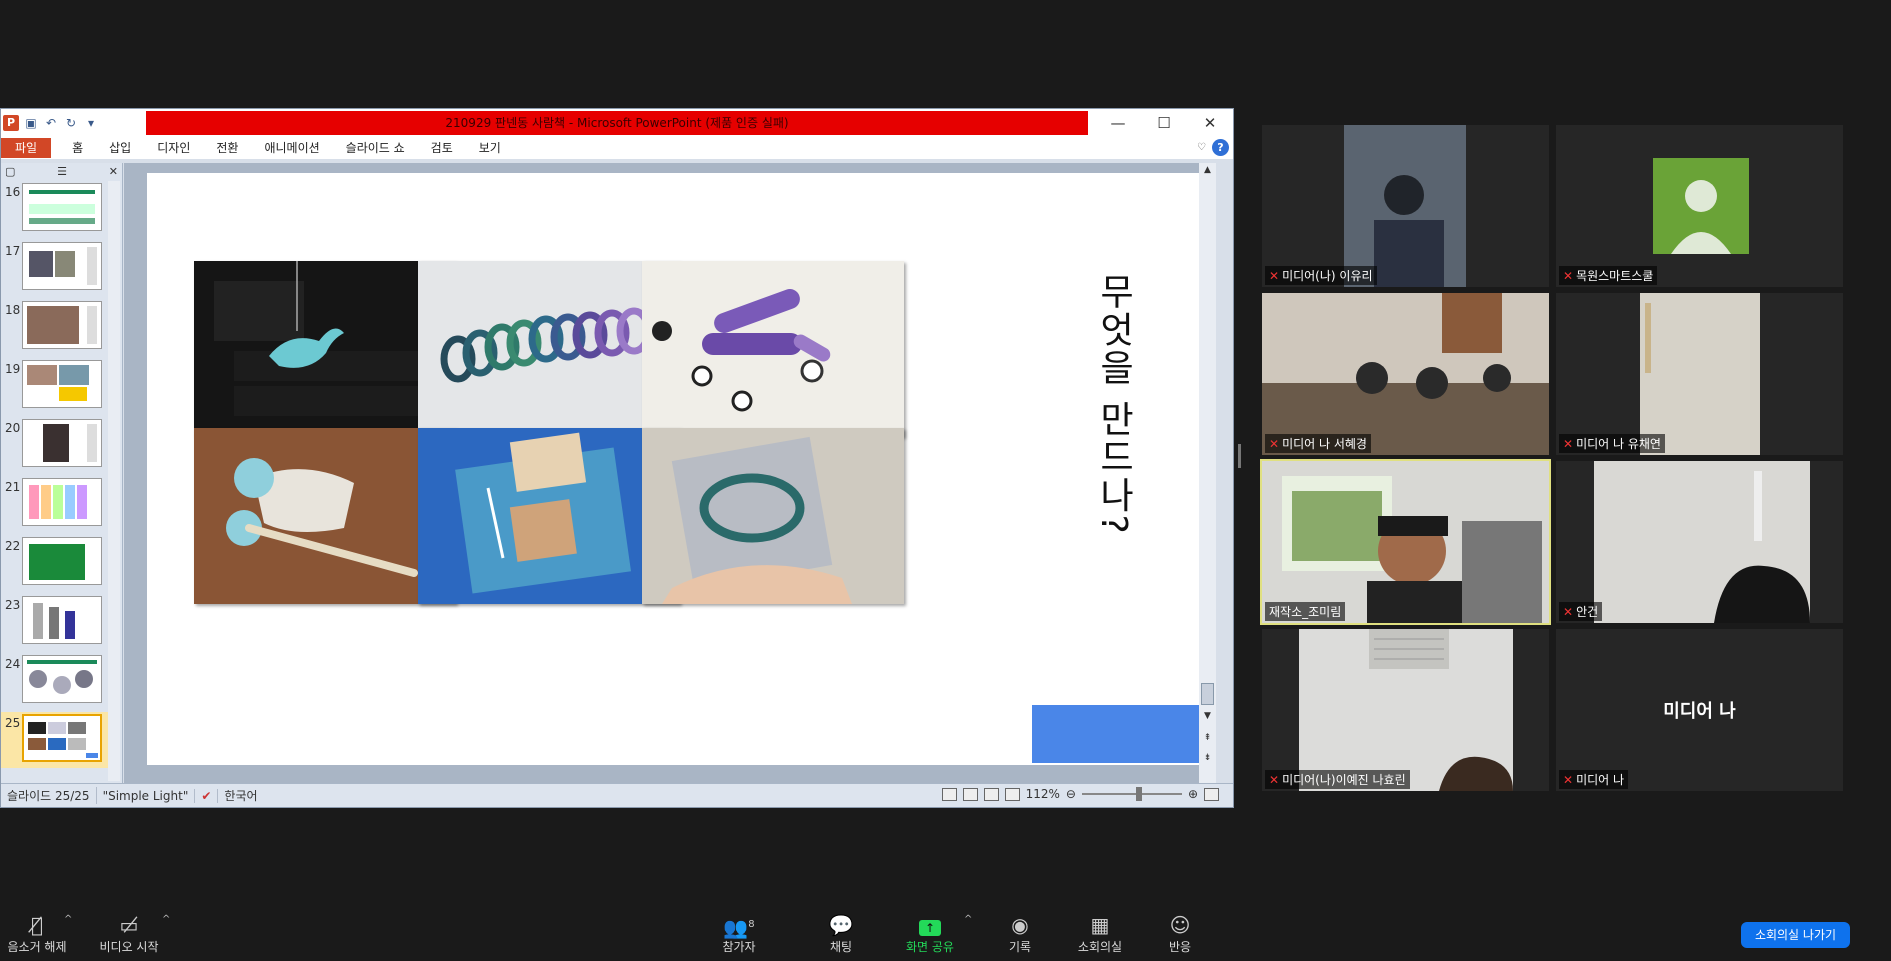 The height and width of the screenshot is (961, 1891). What do you see at coordinates (949, 794) in the screenshot?
I see `normal-view-icon` at bounding box center [949, 794].